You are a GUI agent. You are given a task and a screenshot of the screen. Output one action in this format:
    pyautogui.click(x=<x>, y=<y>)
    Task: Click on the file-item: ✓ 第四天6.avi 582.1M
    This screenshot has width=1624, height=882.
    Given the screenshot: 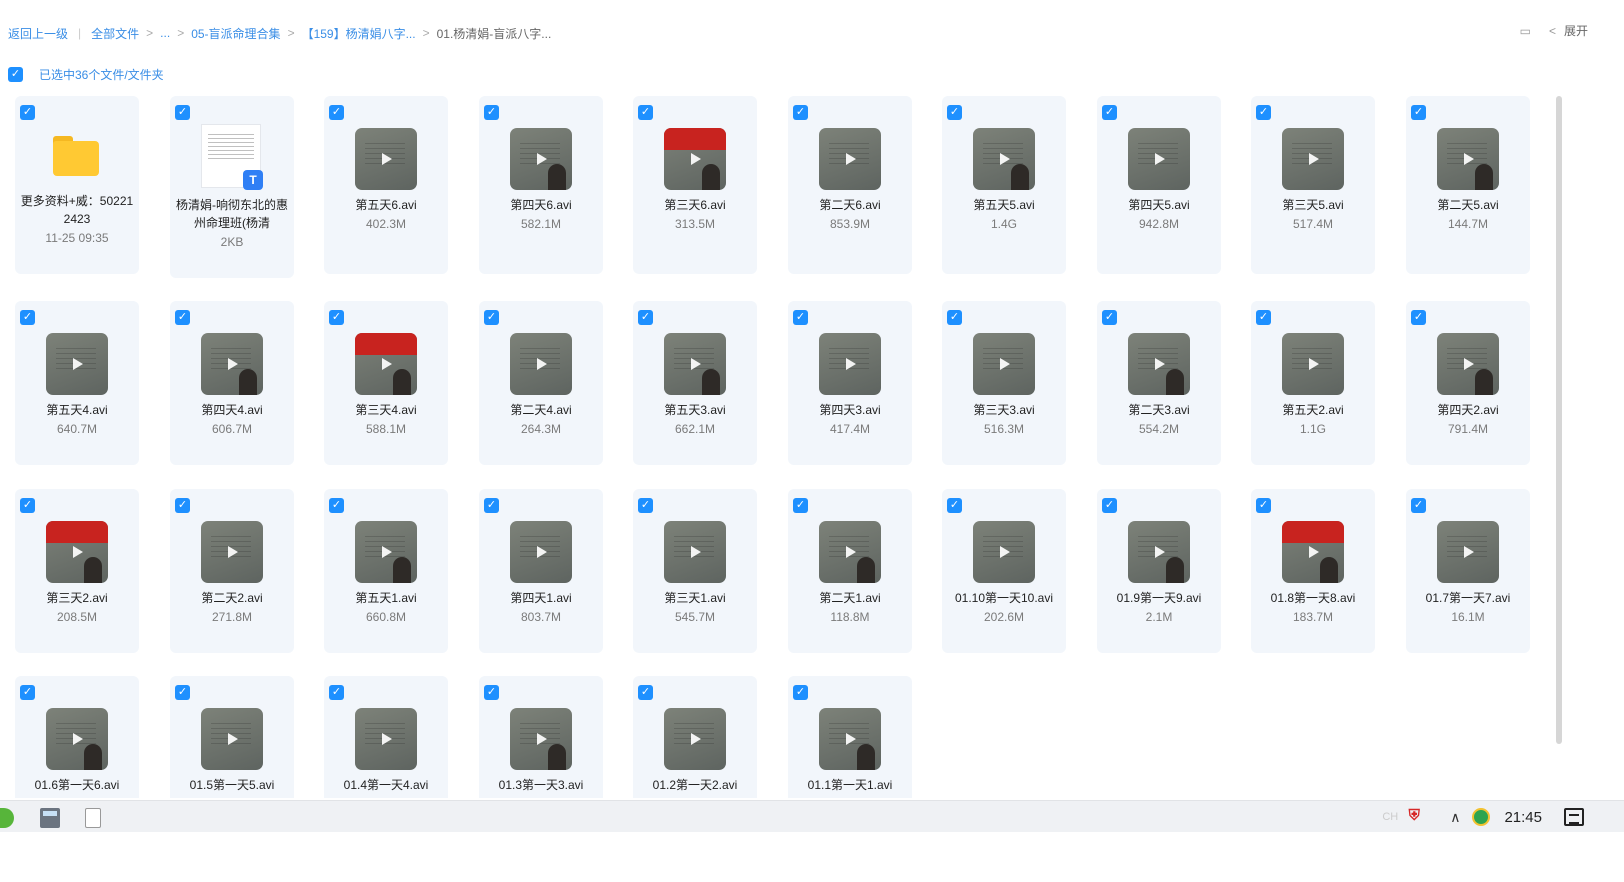 What is the action you would take?
    pyautogui.click(x=541, y=185)
    